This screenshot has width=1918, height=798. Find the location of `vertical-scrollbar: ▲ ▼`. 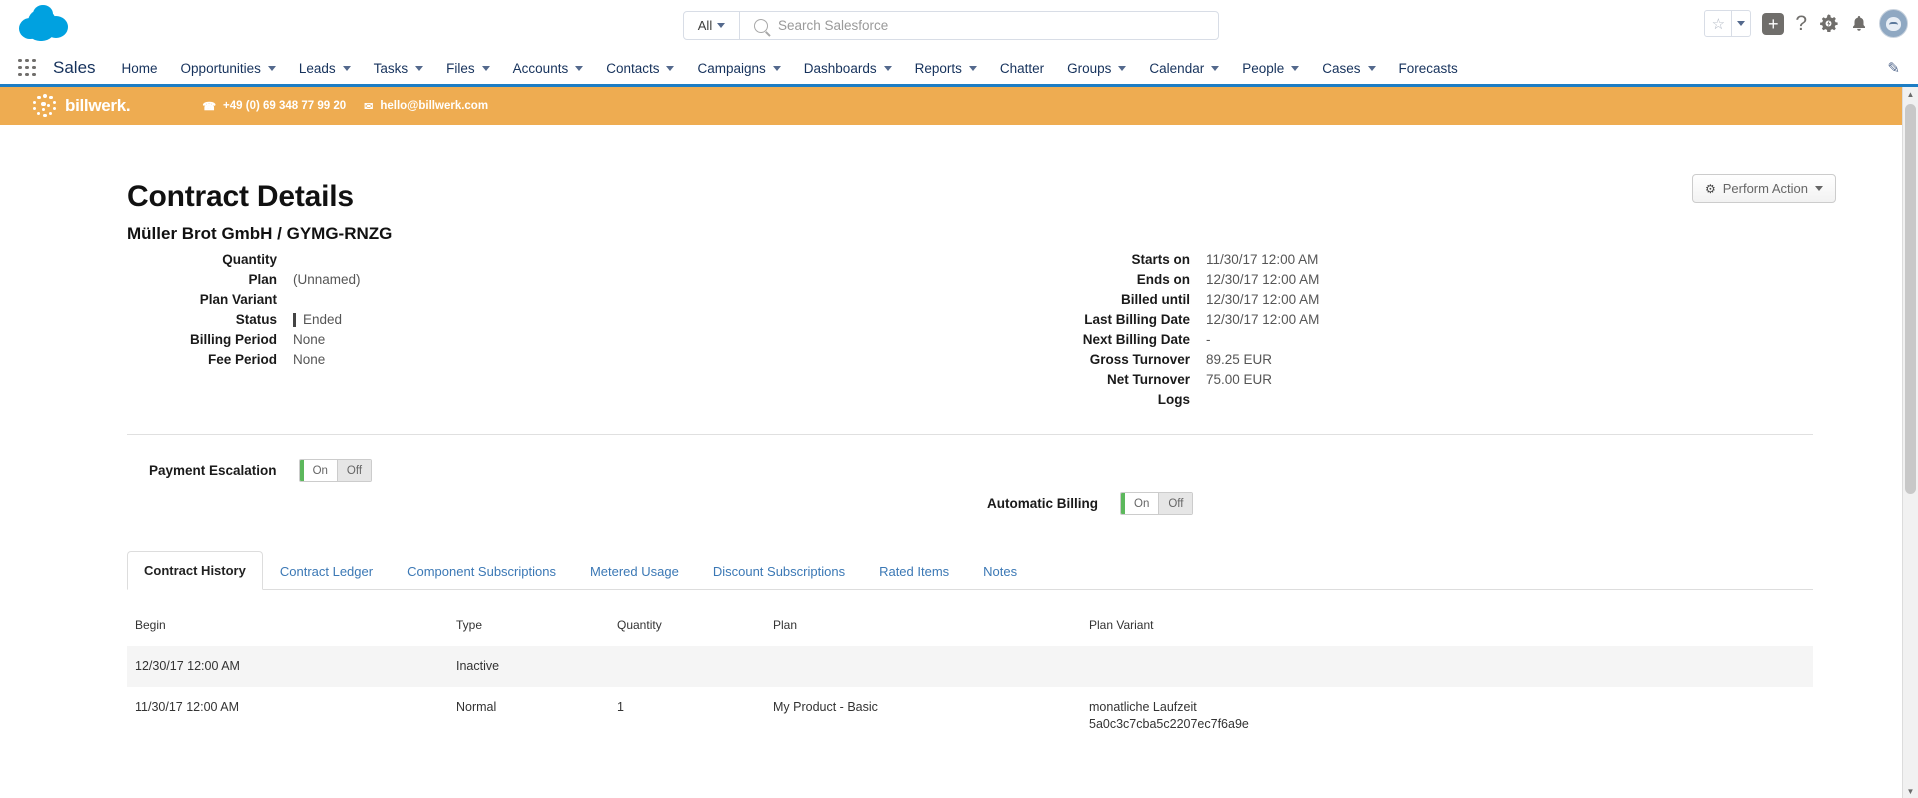

vertical-scrollbar: ▲ ▼ is located at coordinates (1910, 442).